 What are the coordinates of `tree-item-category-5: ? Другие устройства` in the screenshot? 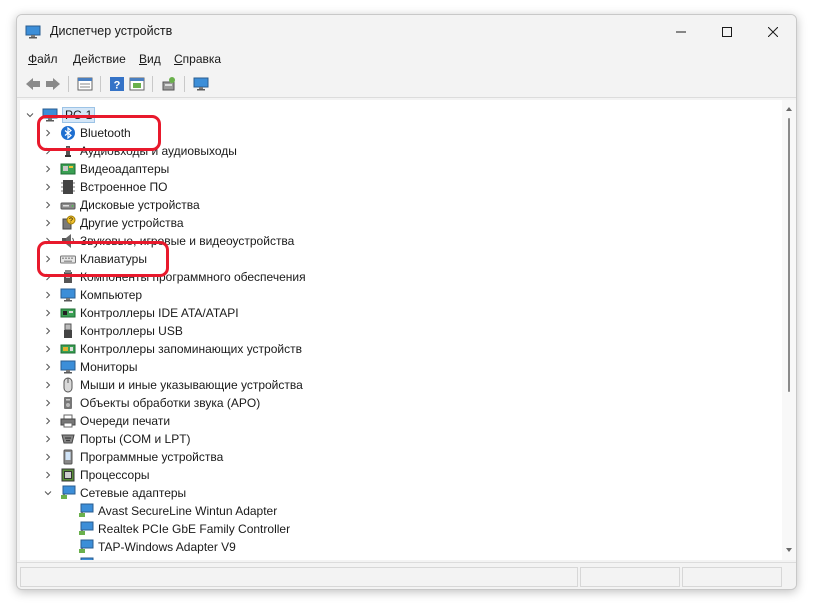 It's located at (113, 223).